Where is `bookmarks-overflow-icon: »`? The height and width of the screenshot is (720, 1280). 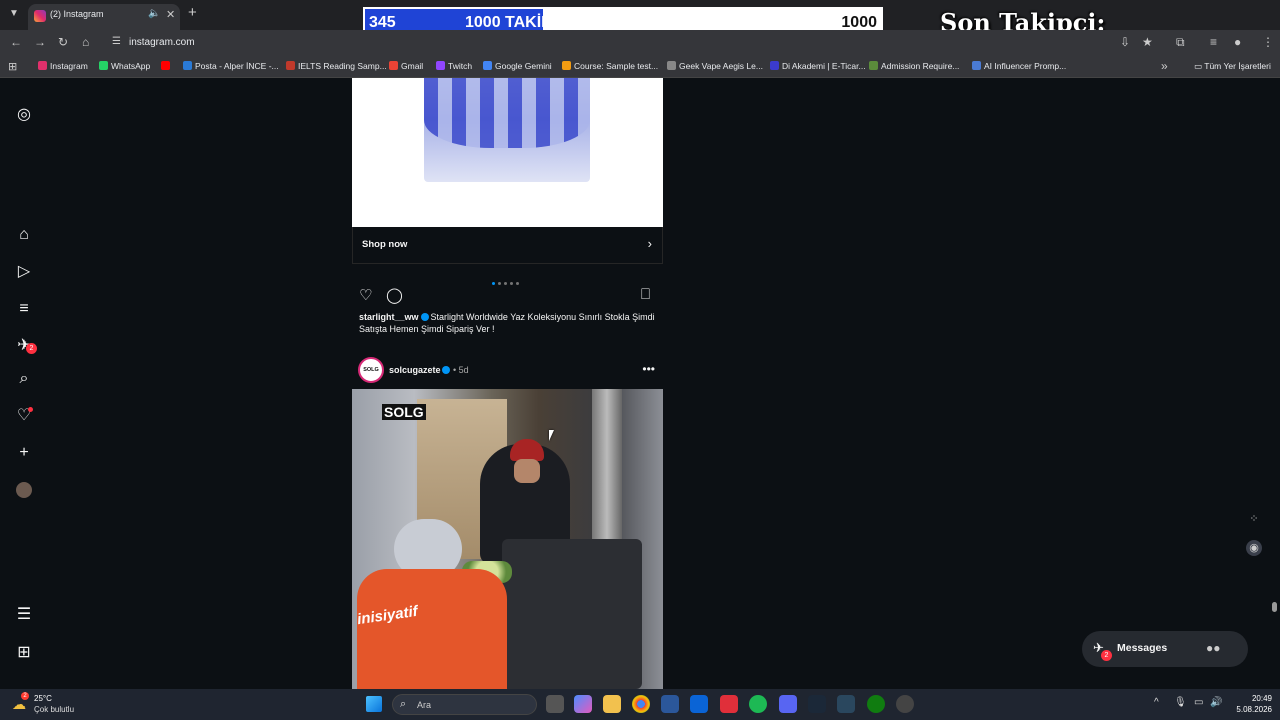
bookmarks-overflow-icon: » is located at coordinates (1164, 66).